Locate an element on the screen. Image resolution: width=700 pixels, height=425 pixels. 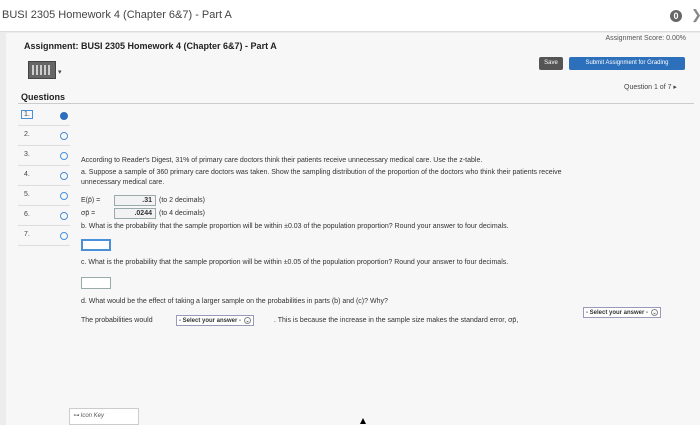
question-item-7: 7. is located at coordinates (44, 236).